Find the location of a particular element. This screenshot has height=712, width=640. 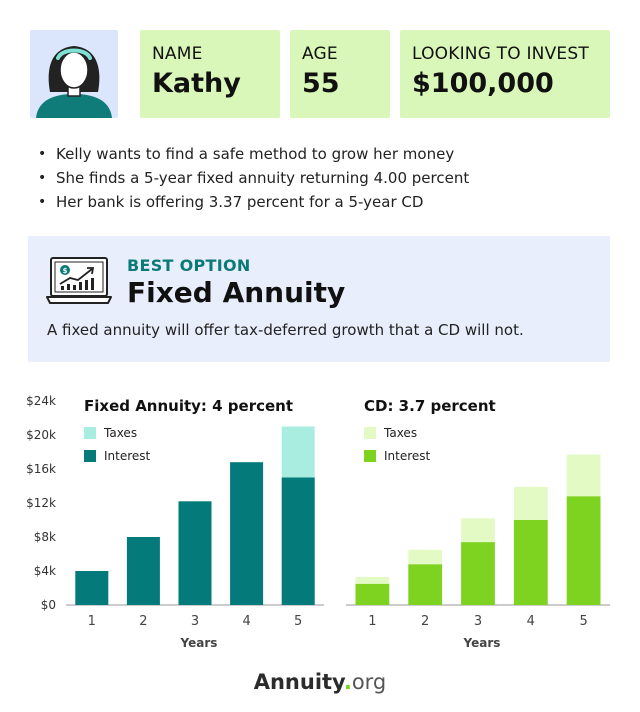

invest-label: LOOKING TO INVEST is located at coordinates (500, 54).